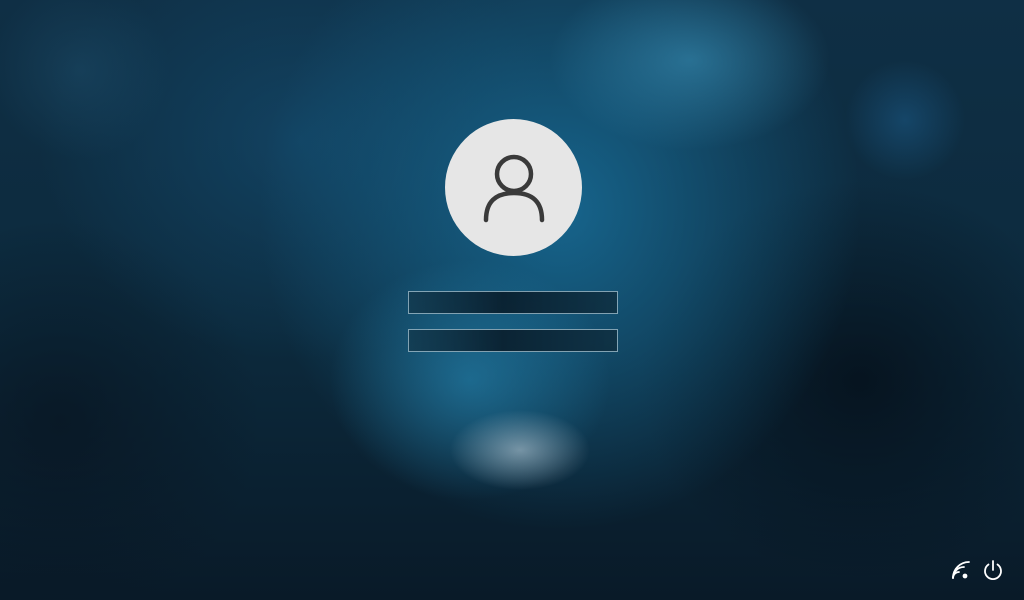 This screenshot has height=600, width=1024. I want to click on user-avatar, so click(513, 187).